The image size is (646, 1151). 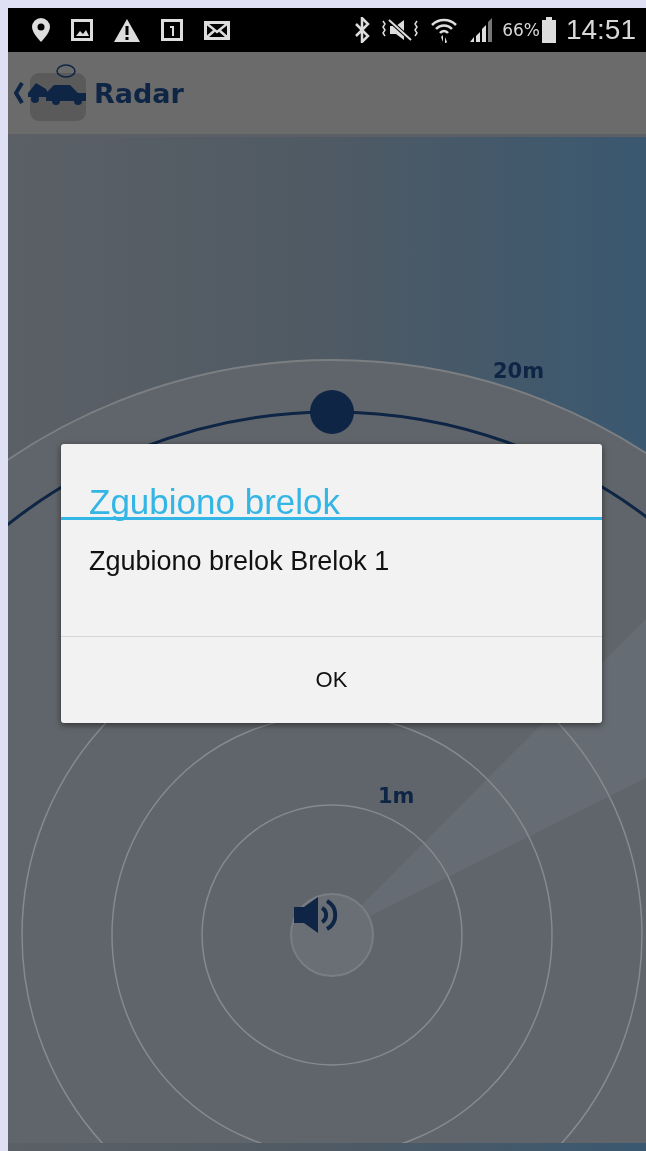 I want to click on speaker-icon, so click(x=315, y=915).